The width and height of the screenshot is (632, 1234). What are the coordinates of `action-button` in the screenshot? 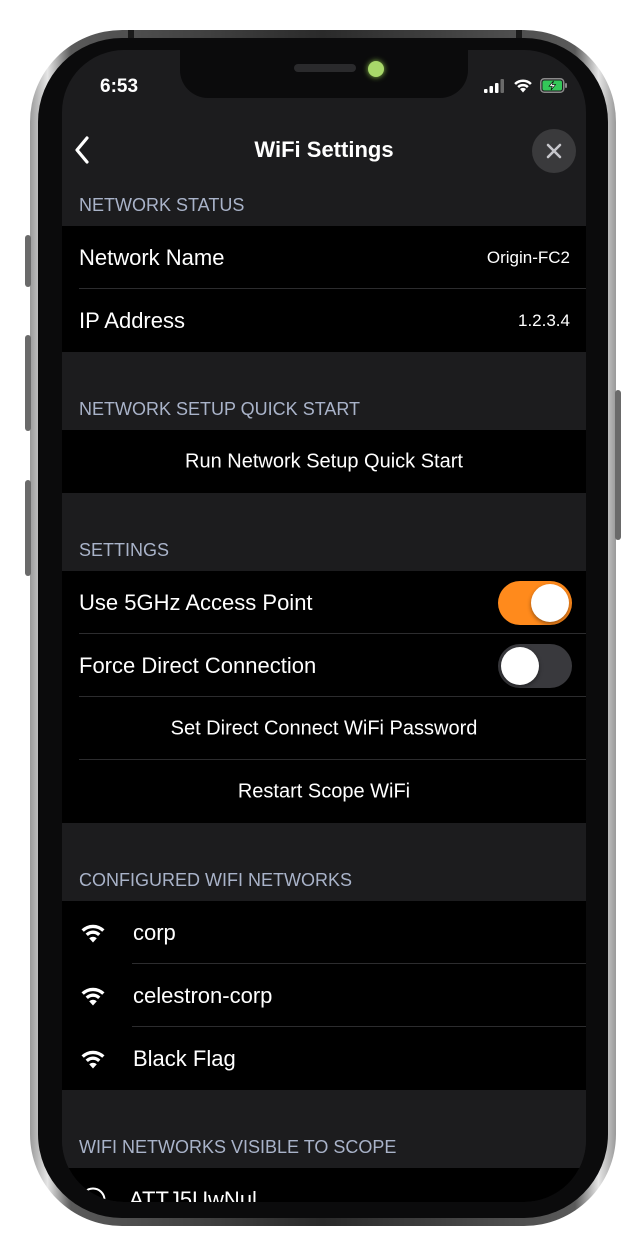 It's located at (28, 261).